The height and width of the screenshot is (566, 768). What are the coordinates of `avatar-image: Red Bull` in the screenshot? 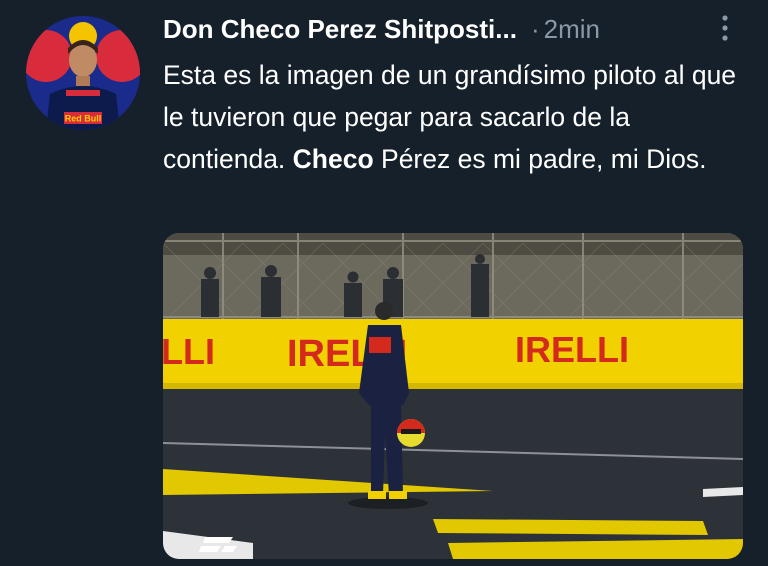 It's located at (83, 73).